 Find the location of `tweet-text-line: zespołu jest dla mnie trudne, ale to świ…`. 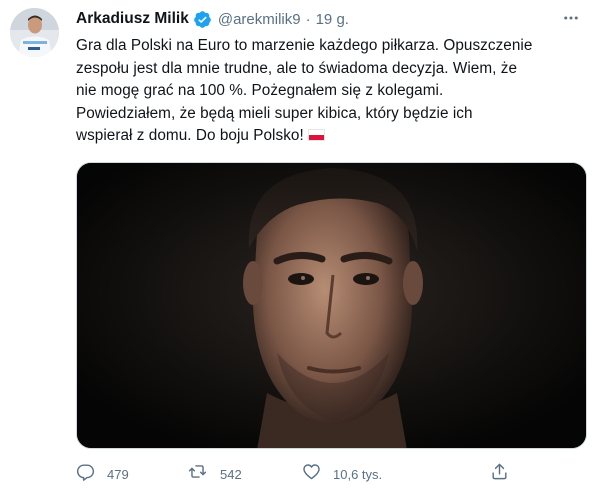

tweet-text-line: zespołu jest dla mnie trudne, ale to świ… is located at coordinates (297, 68).